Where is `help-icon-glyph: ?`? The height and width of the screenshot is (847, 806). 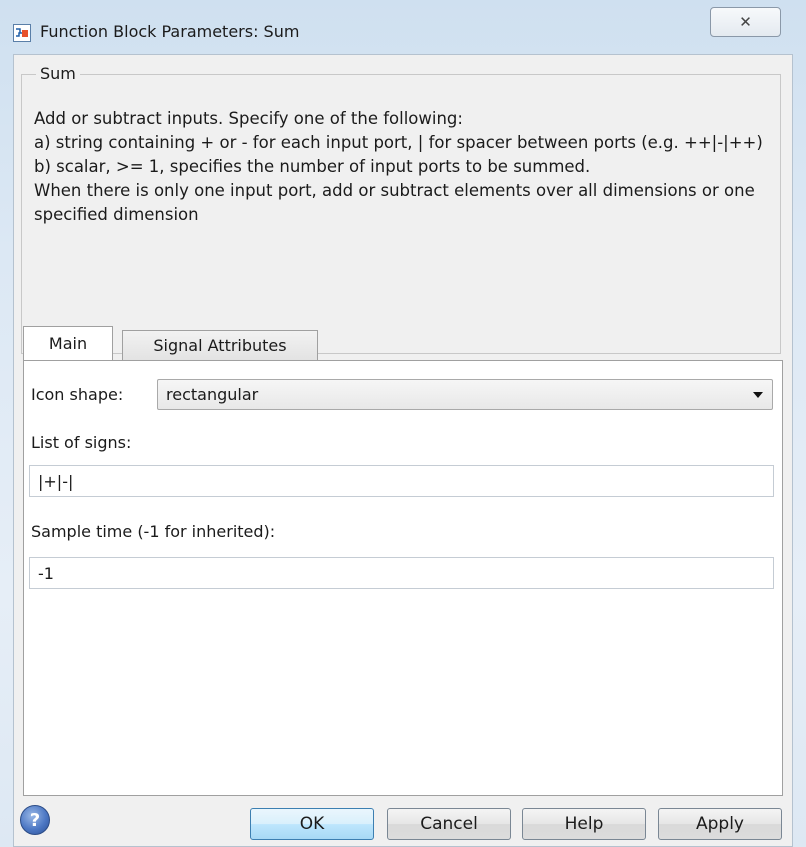
help-icon-glyph: ? is located at coordinates (35, 820).